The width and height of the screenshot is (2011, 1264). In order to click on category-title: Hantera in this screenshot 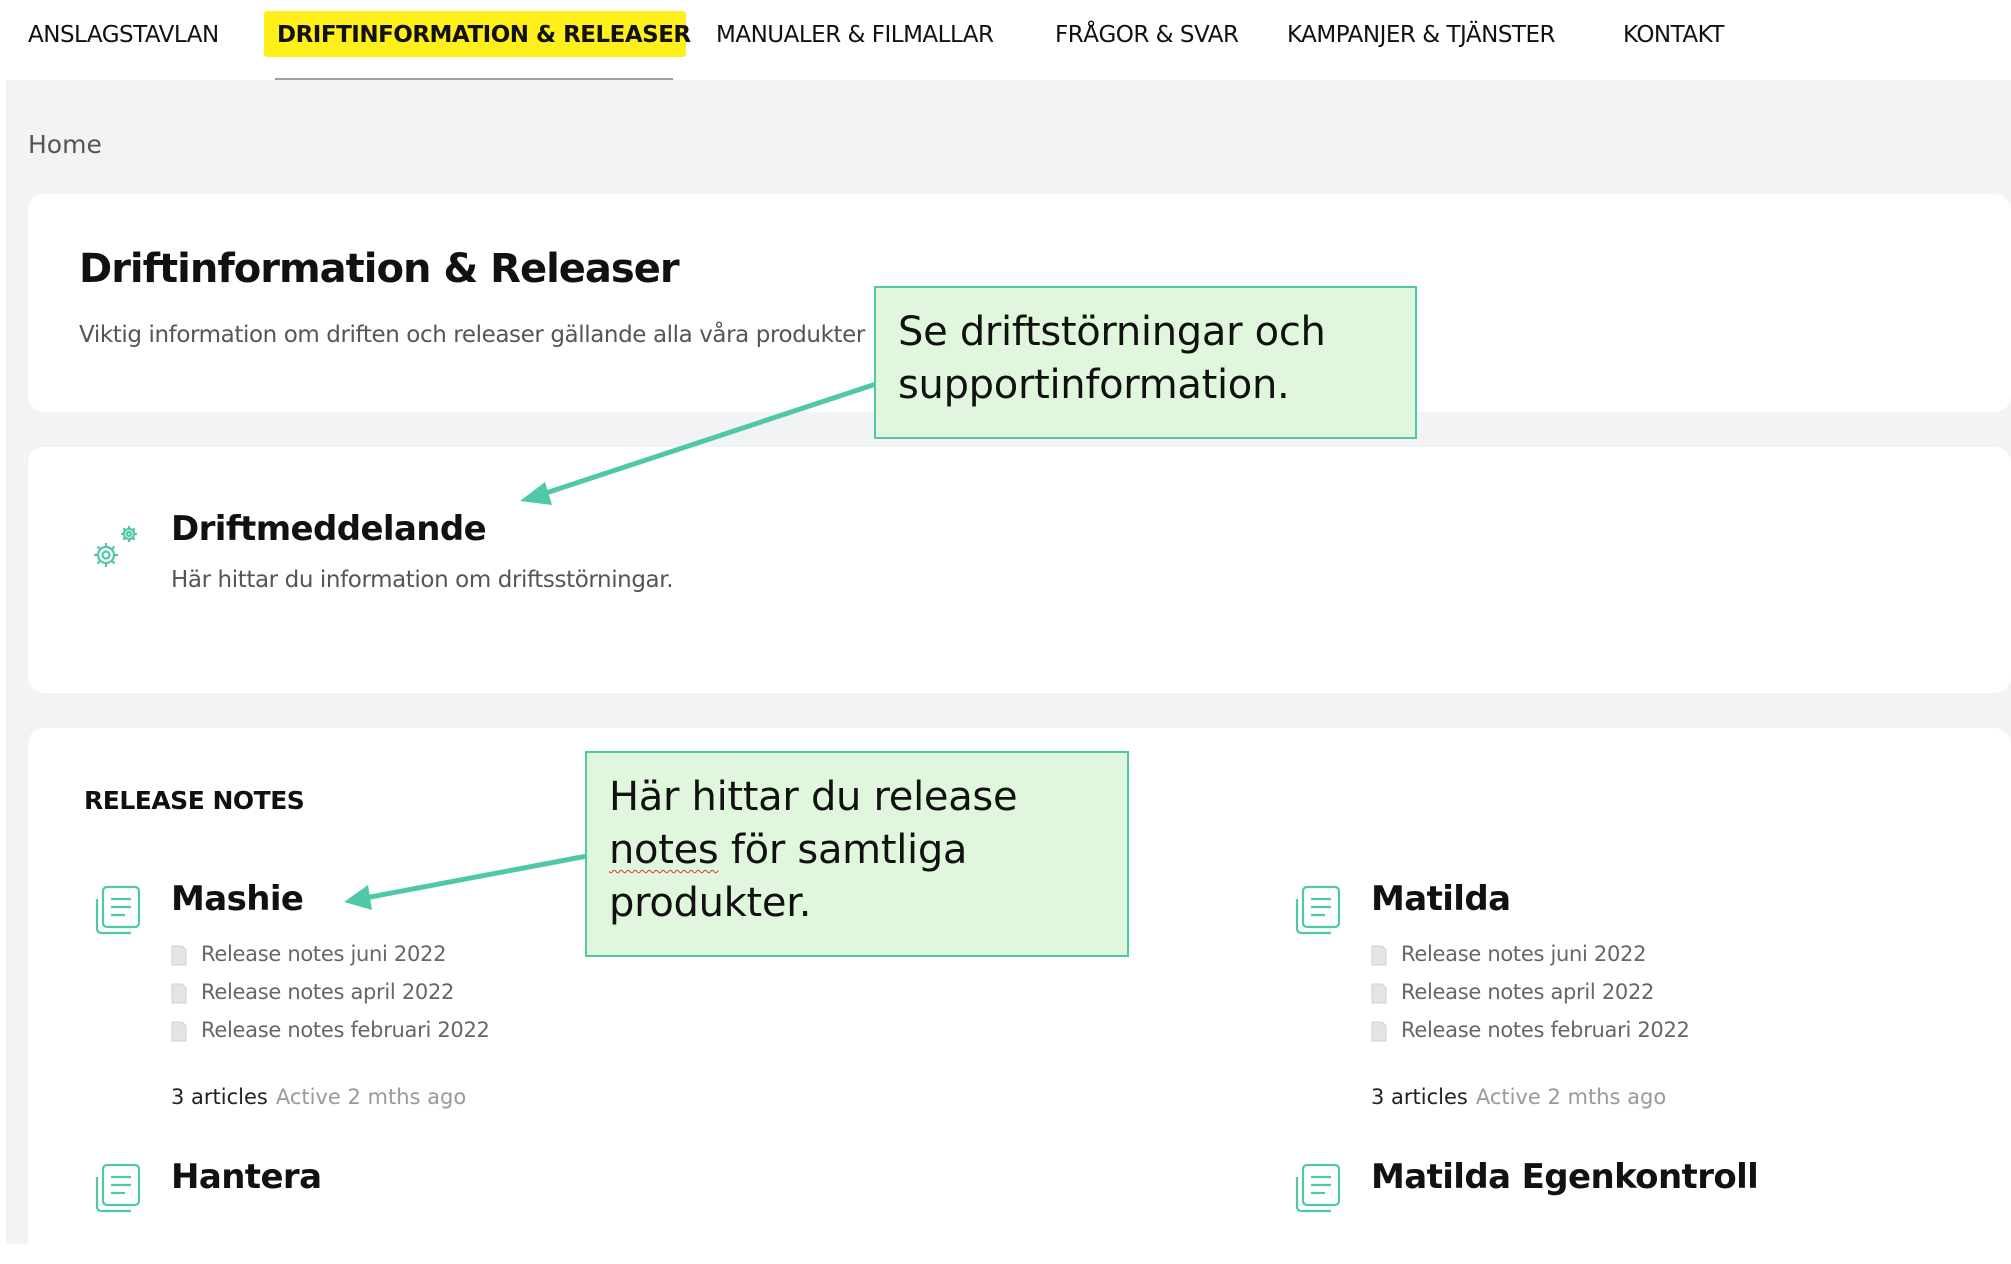, I will do `click(246, 1177)`.